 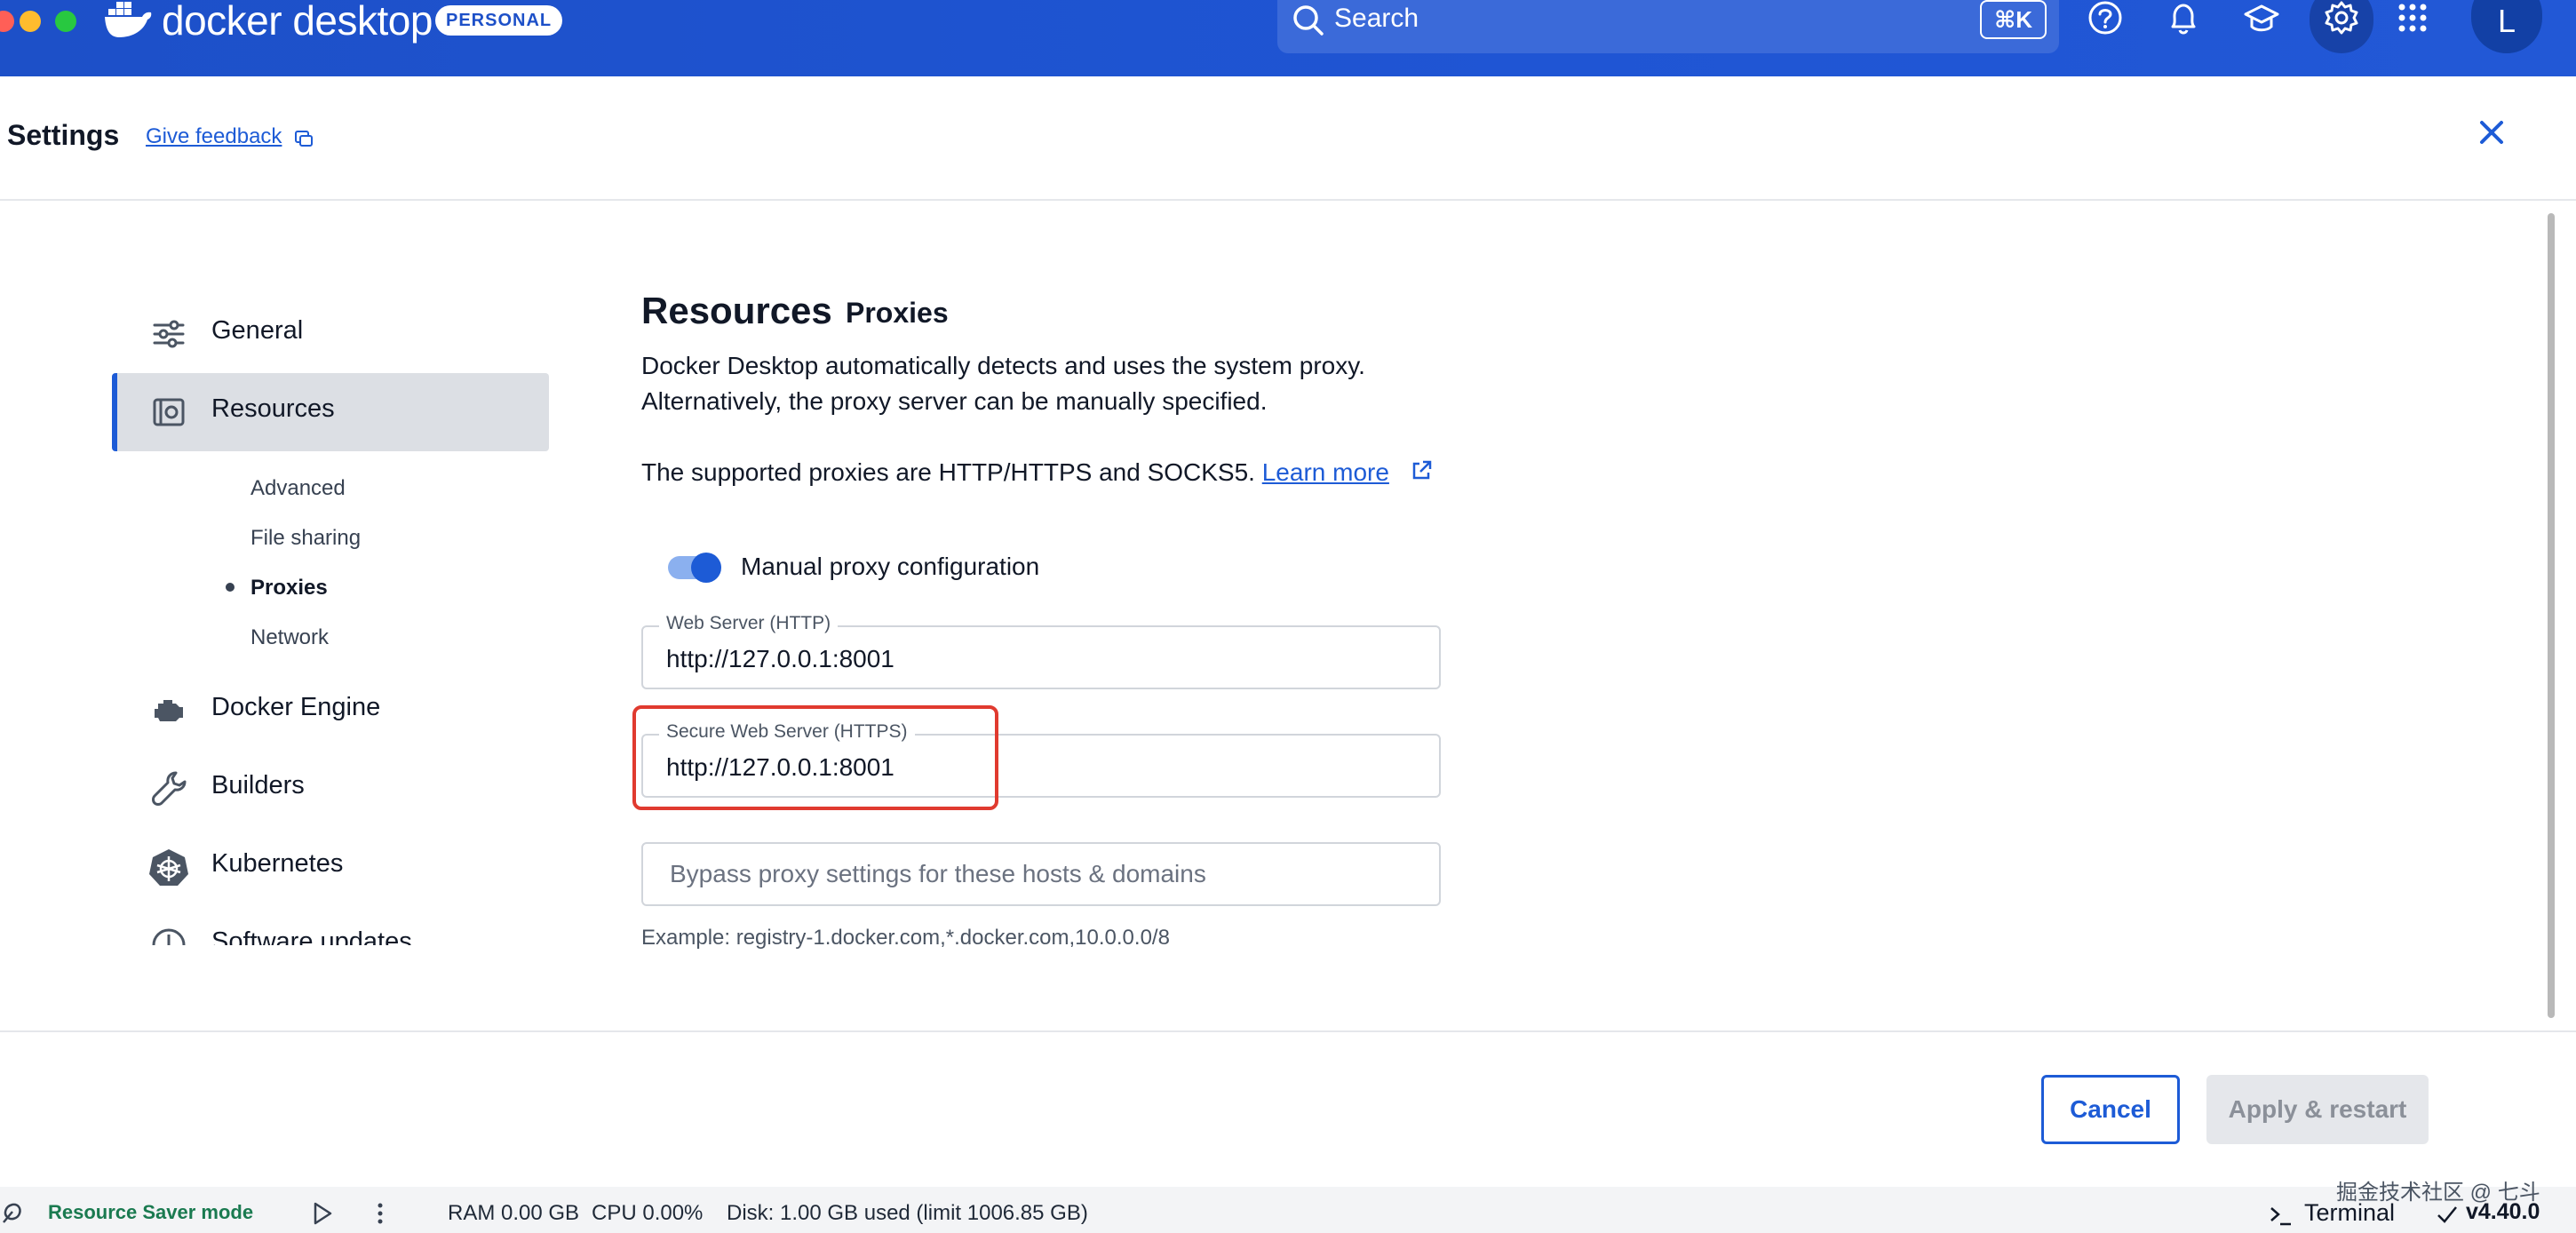 What do you see at coordinates (1421, 470) in the screenshot?
I see `external-link-icon` at bounding box center [1421, 470].